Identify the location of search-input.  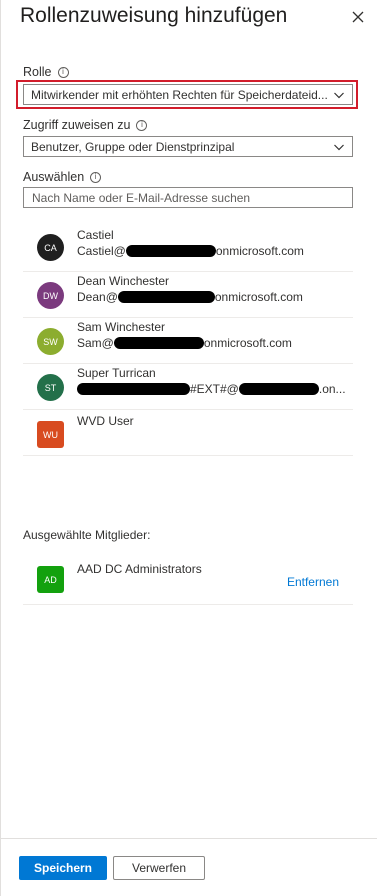
(188, 197).